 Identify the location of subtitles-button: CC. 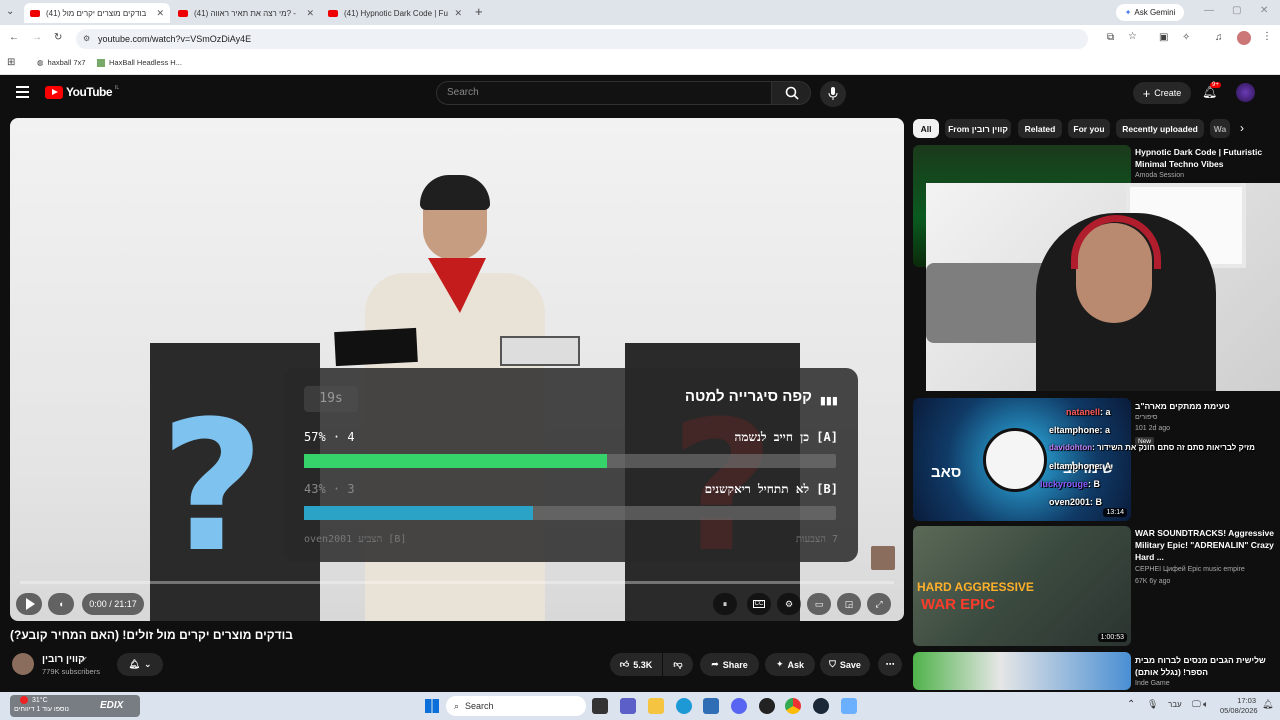
(759, 604).